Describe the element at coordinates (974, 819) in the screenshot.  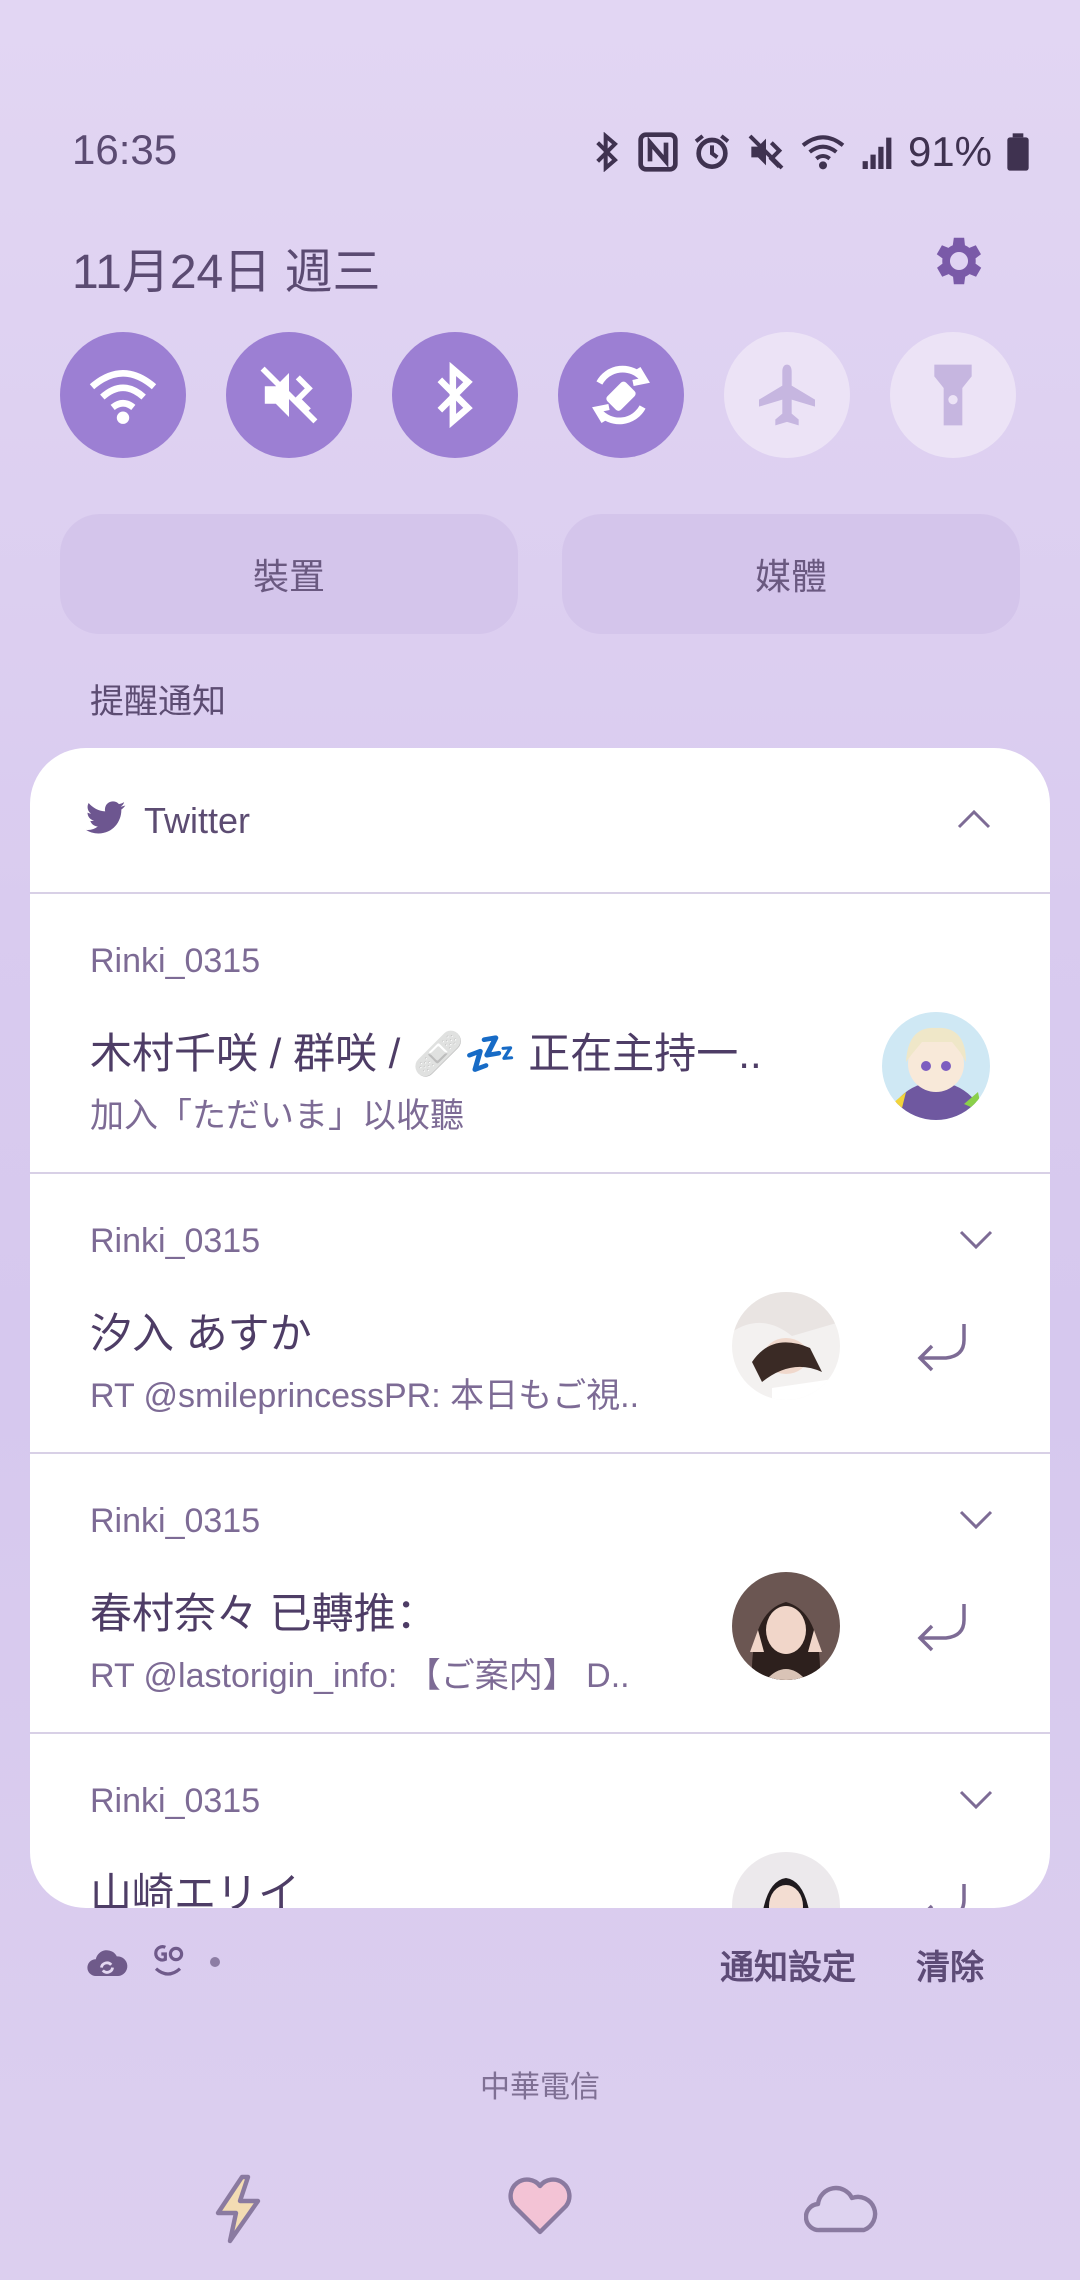
I see `chevron-up-icon` at that location.